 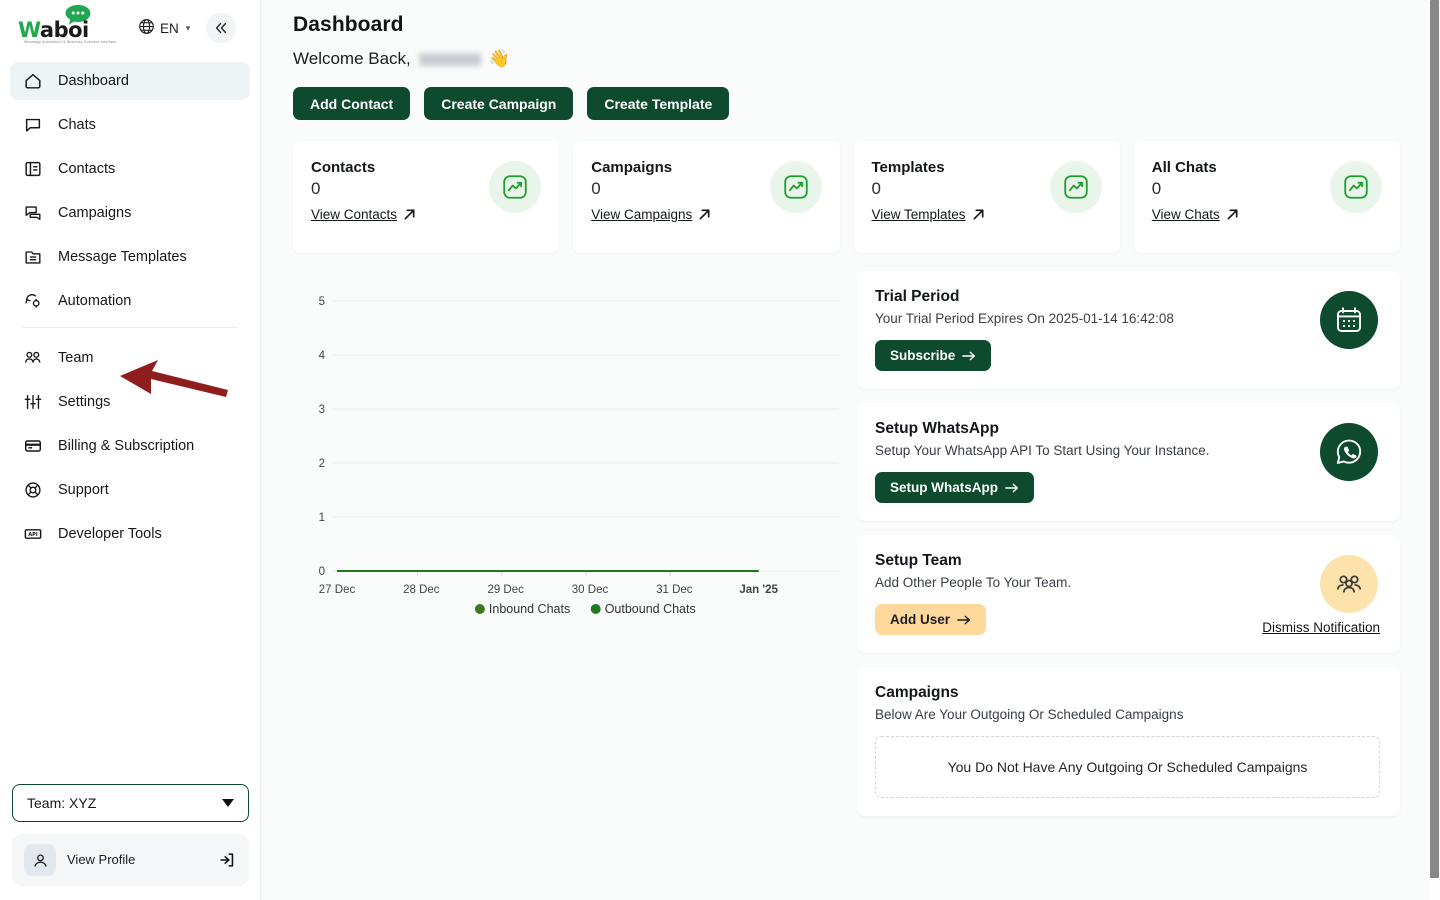 I want to click on sidebar-item-settings: Settings, so click(x=130, y=402).